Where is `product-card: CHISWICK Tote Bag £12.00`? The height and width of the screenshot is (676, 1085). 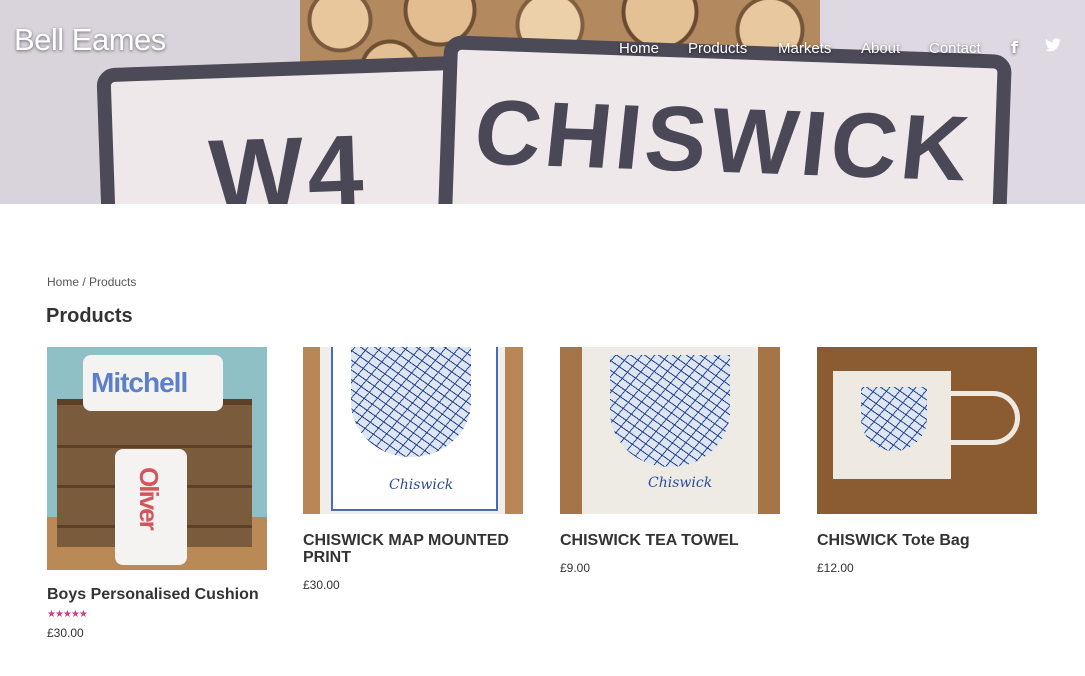
product-card: CHISWICK Tote Bag £12.00 is located at coordinates (927, 461).